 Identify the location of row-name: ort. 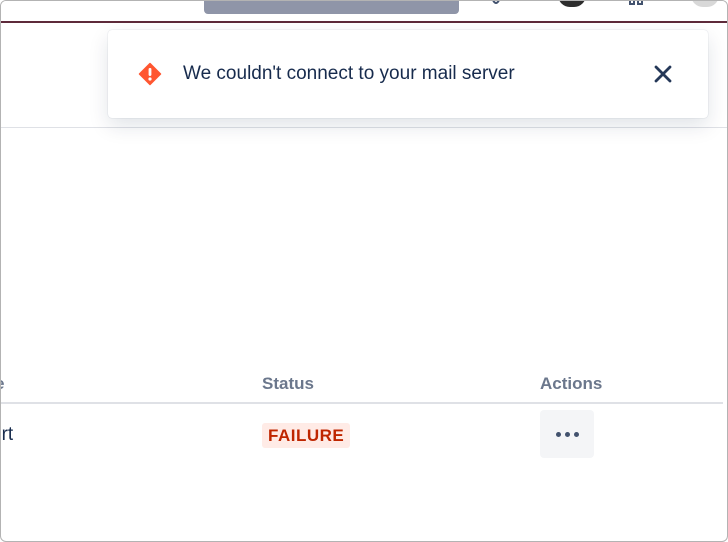
(7, 435).